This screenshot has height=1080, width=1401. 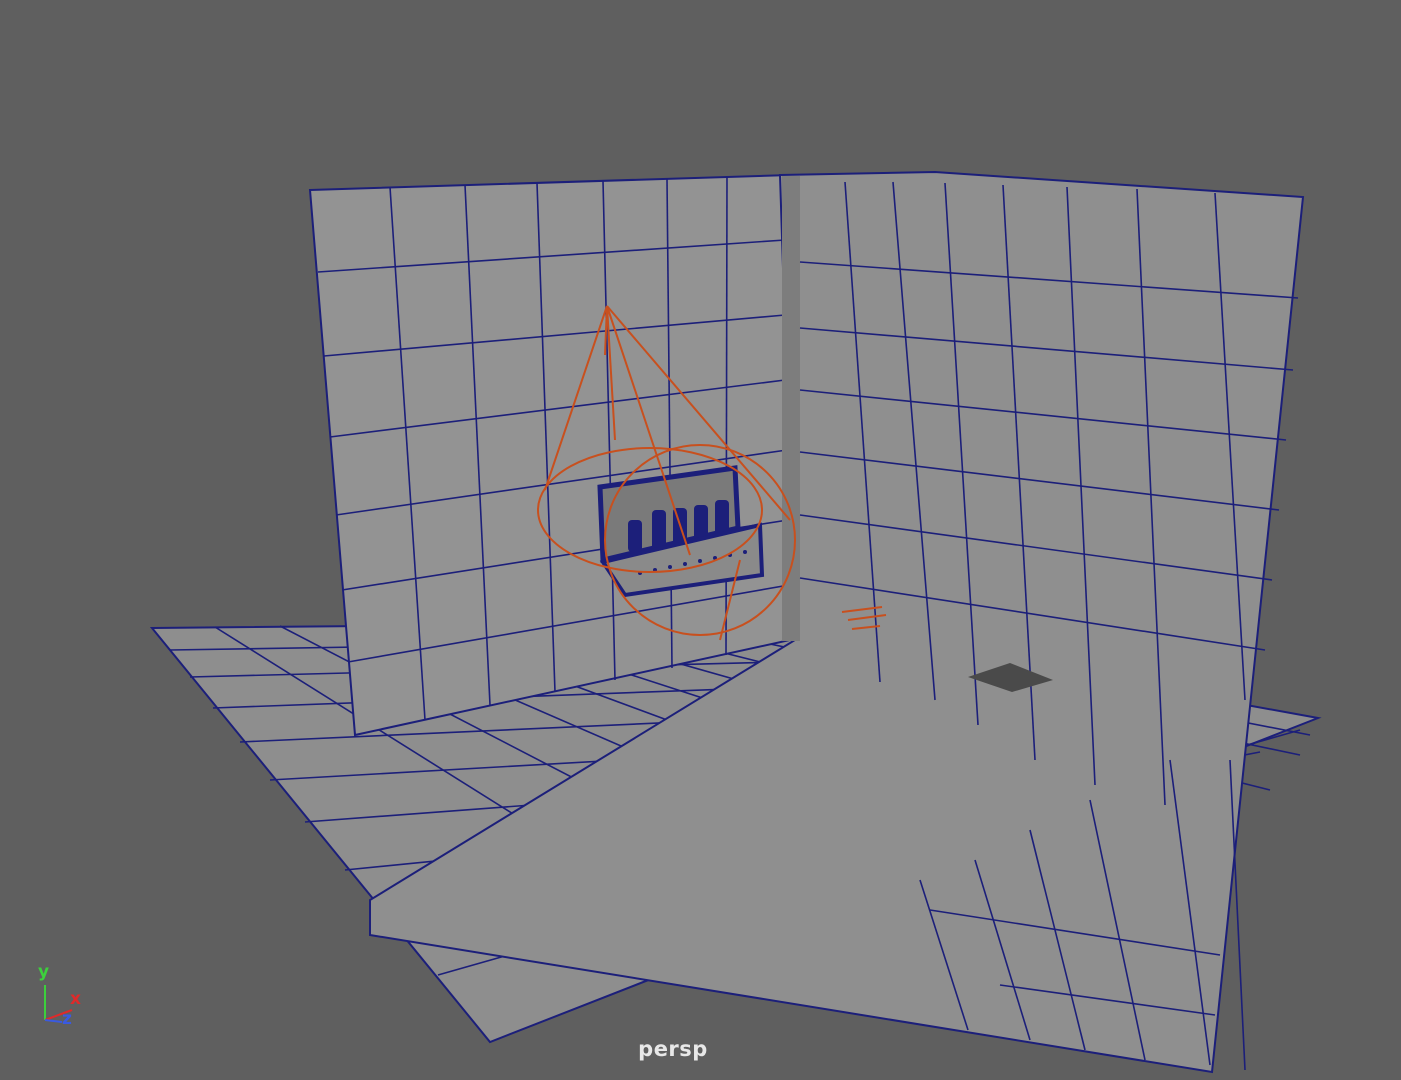 What do you see at coordinates (681, 531) in the screenshot?
I see `bottle-tray` at bounding box center [681, 531].